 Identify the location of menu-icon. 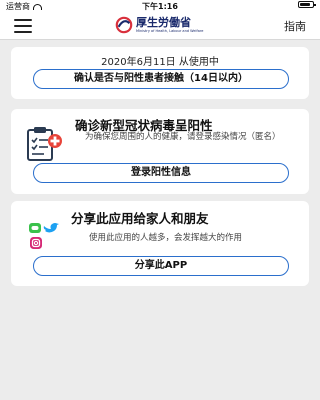
(23, 26).